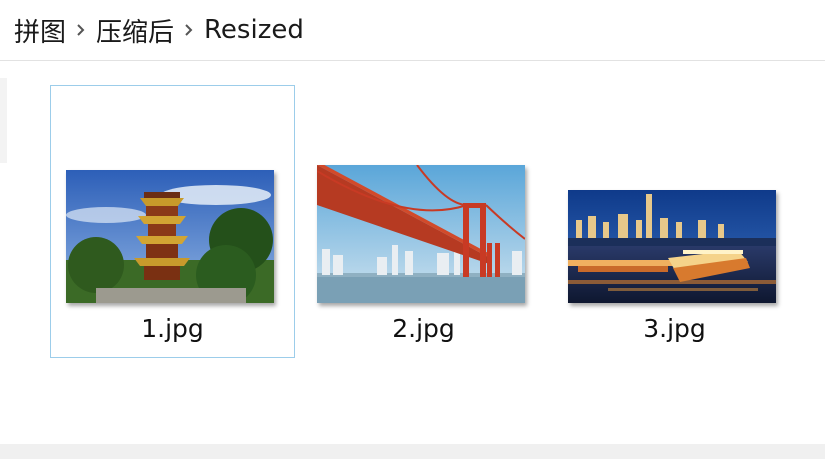 Image resolution: width=825 pixels, height=459 pixels. What do you see at coordinates (135, 30) in the screenshot?
I see `breadcrumb-item-compressed: 压缩后` at bounding box center [135, 30].